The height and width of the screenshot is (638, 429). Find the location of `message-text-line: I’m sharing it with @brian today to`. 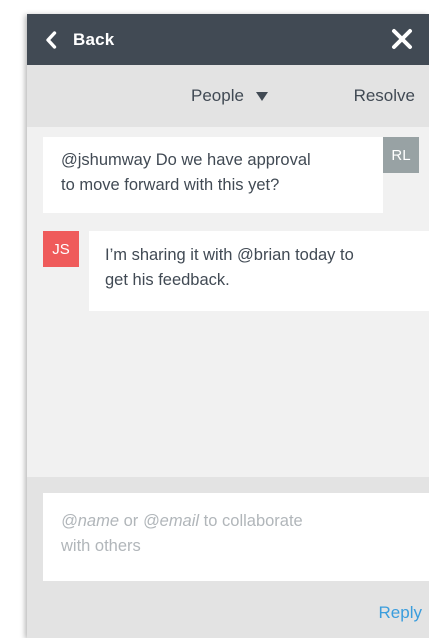

message-text-line: I’m sharing it with @brian today to is located at coordinates (229, 255).